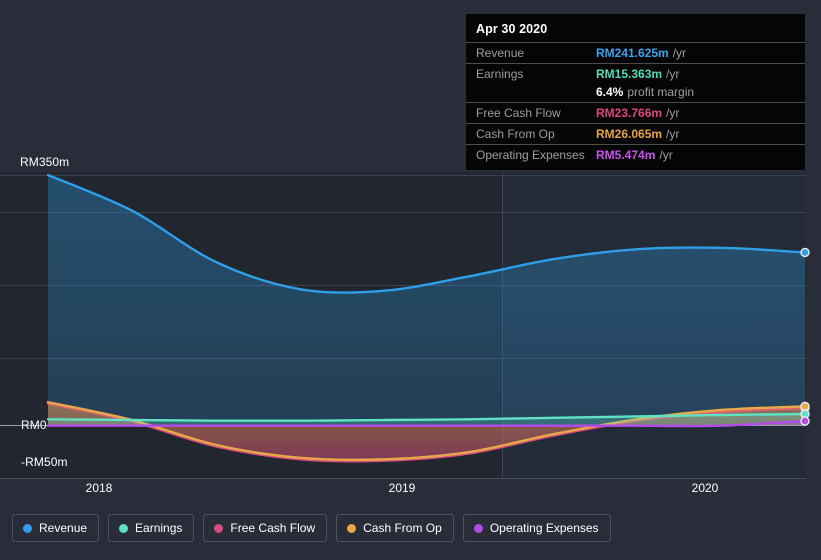  I want to click on tooltip-profit-margin-value: 6.4%, so click(610, 92).